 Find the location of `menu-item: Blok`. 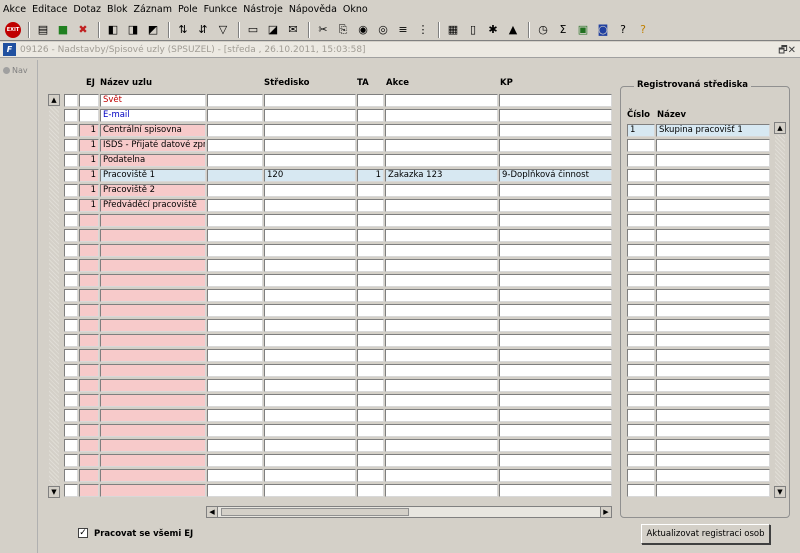

menu-item: Blok is located at coordinates (117, 9).